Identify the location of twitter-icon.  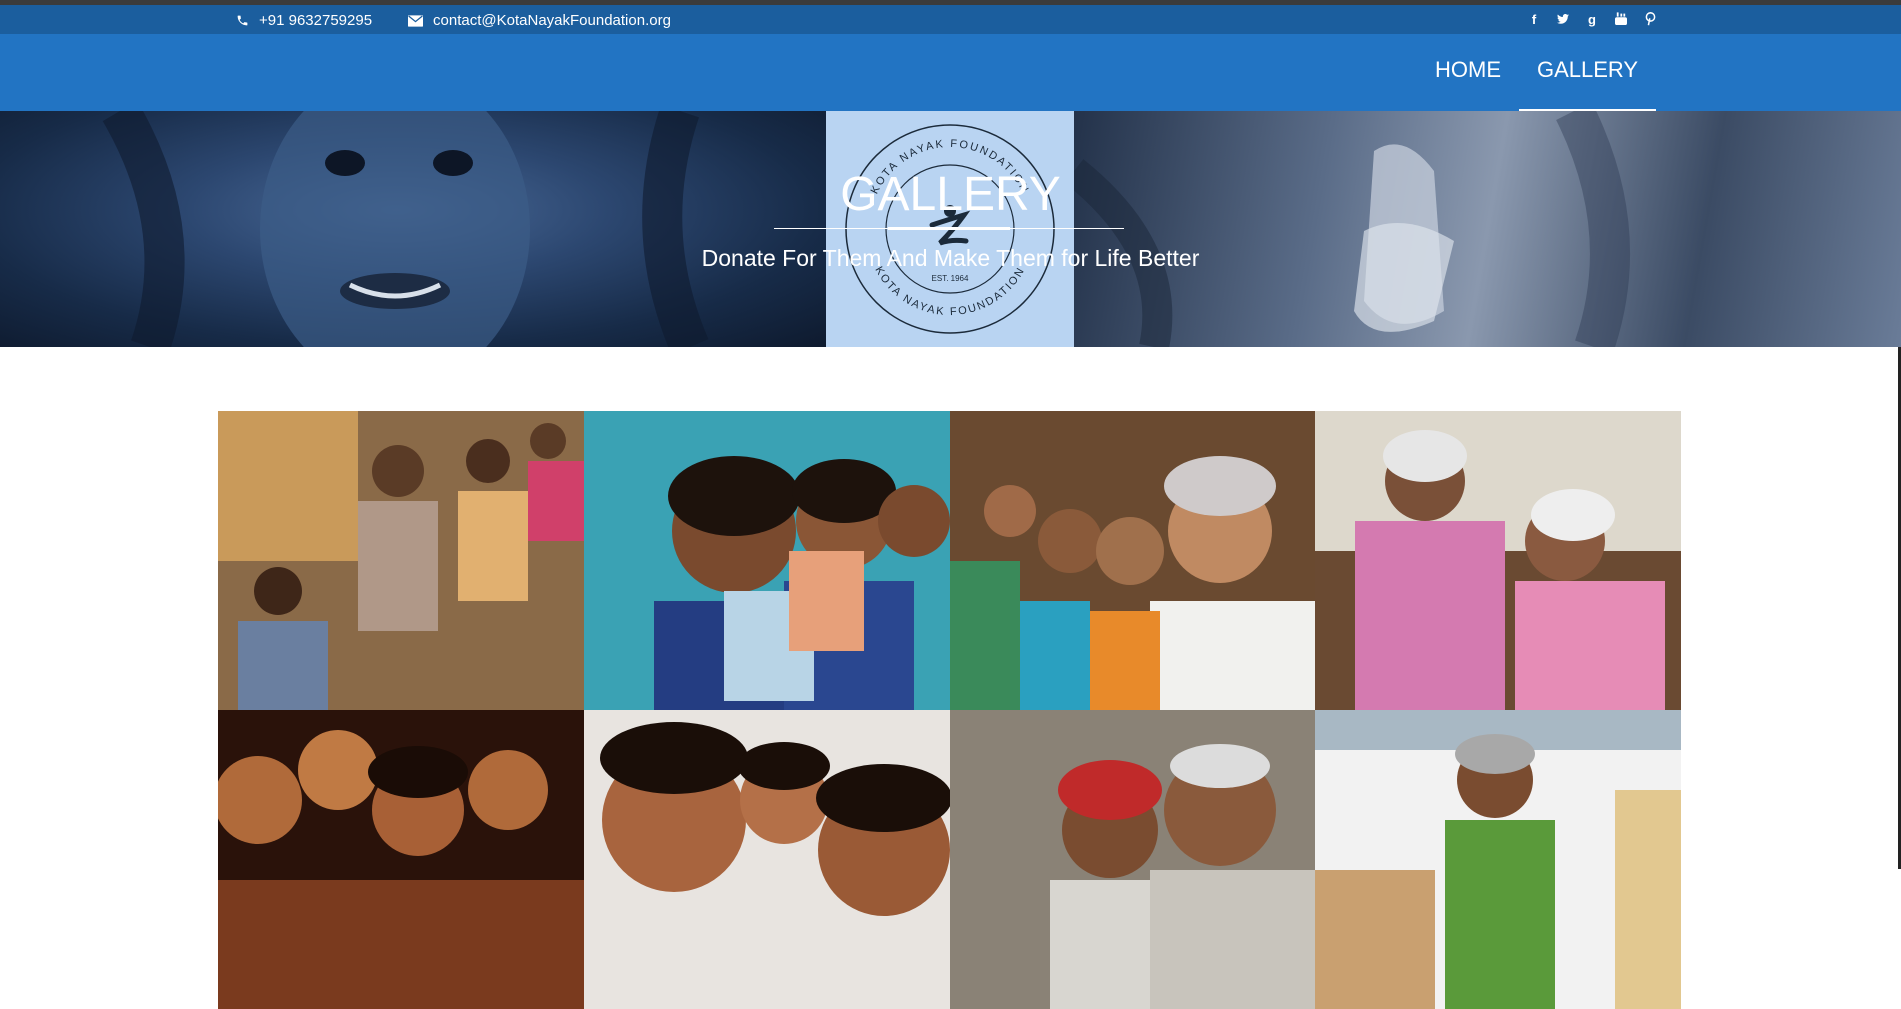
(1563, 19).